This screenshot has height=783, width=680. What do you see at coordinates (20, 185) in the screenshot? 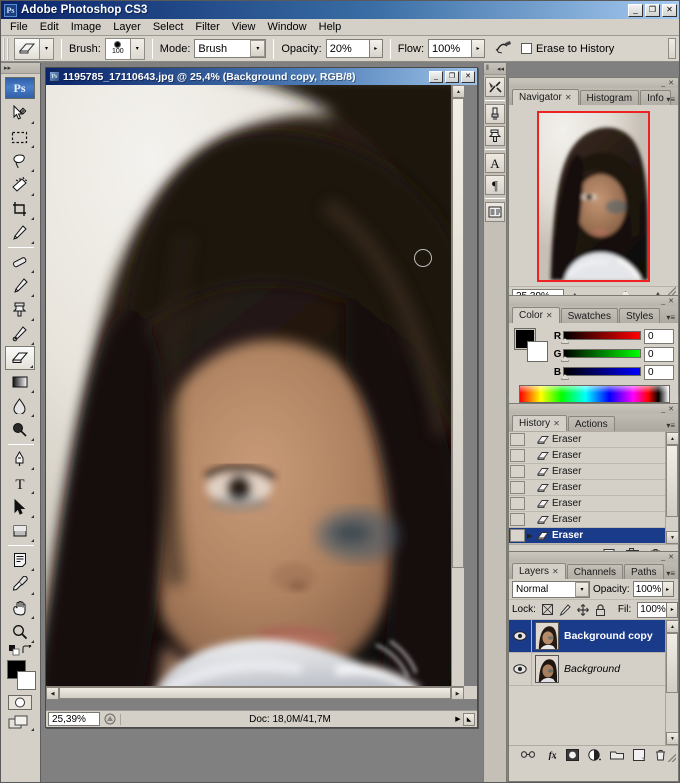
I see `magic-wand-tool` at bounding box center [20, 185].